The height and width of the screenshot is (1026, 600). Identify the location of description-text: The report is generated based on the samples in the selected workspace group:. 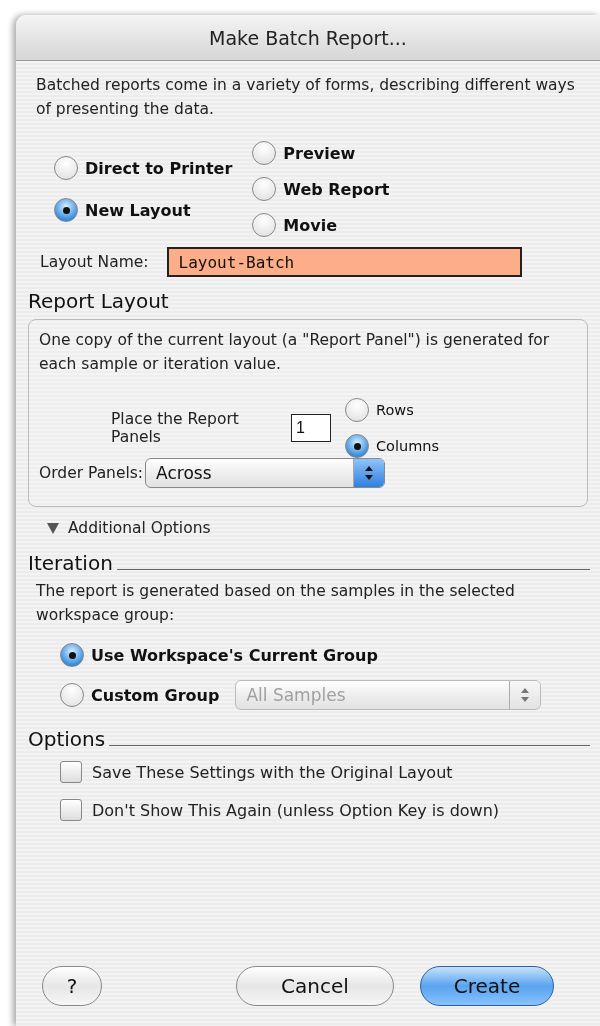
(276, 603).